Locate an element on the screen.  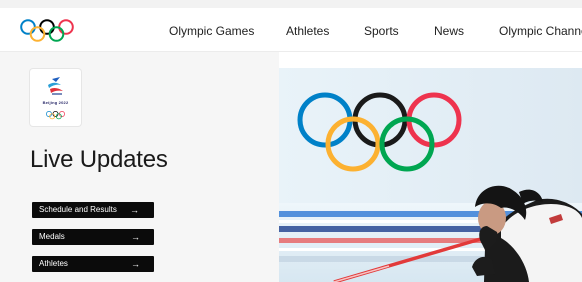
beijing-2022-emblem-icon is located at coordinates (55, 98).